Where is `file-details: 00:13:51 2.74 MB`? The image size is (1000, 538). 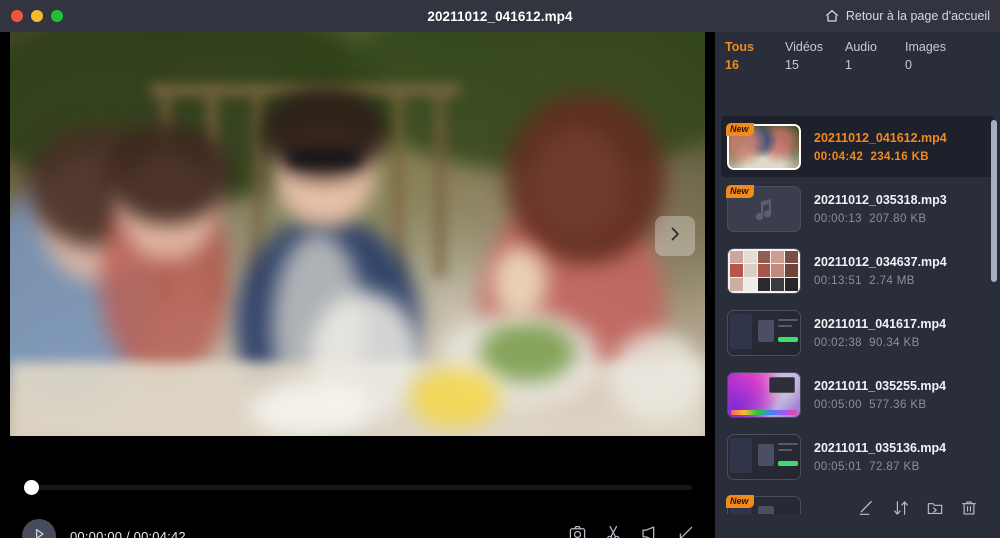 file-details: 00:13:51 2.74 MB is located at coordinates (880, 281).